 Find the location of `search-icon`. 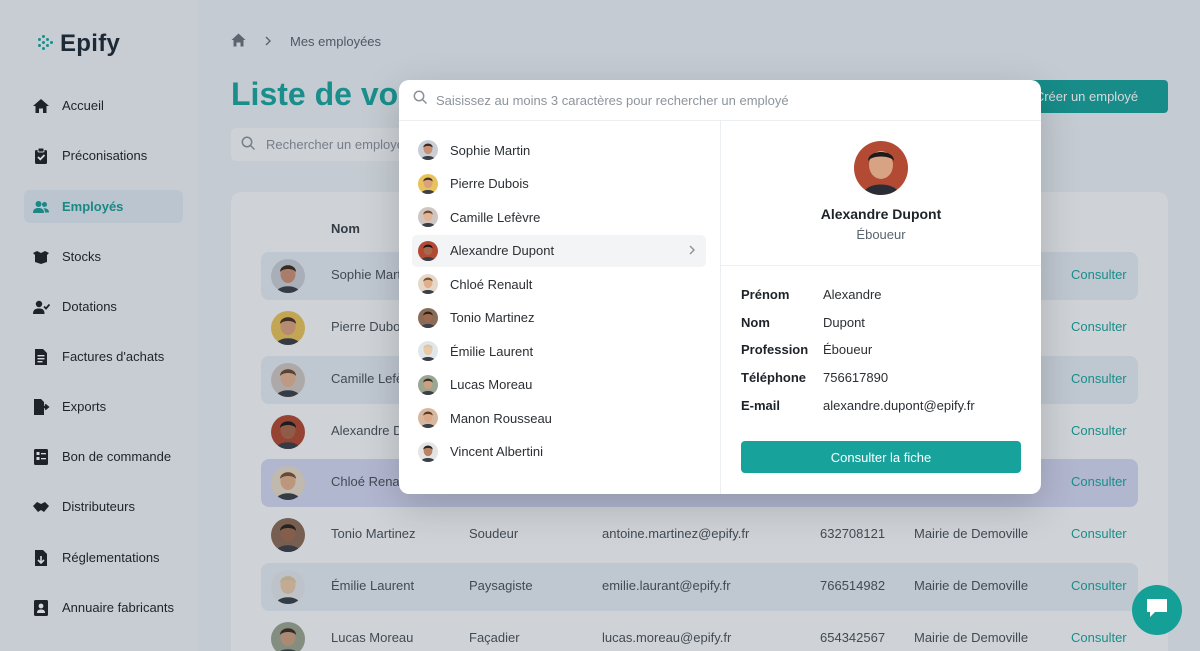

search-icon is located at coordinates (420, 100).